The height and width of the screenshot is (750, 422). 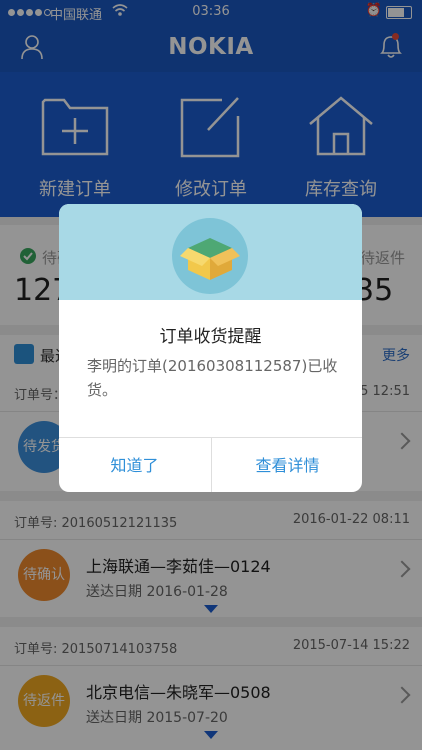 I want to click on dialog-header, so click(x=210, y=252).